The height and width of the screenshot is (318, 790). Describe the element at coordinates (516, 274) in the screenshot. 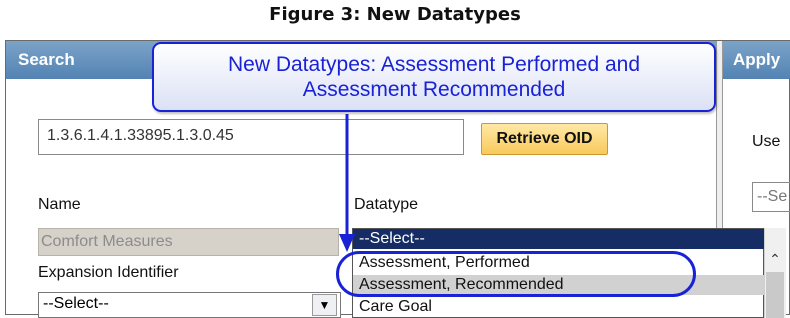

I see `highlight-oval` at that location.